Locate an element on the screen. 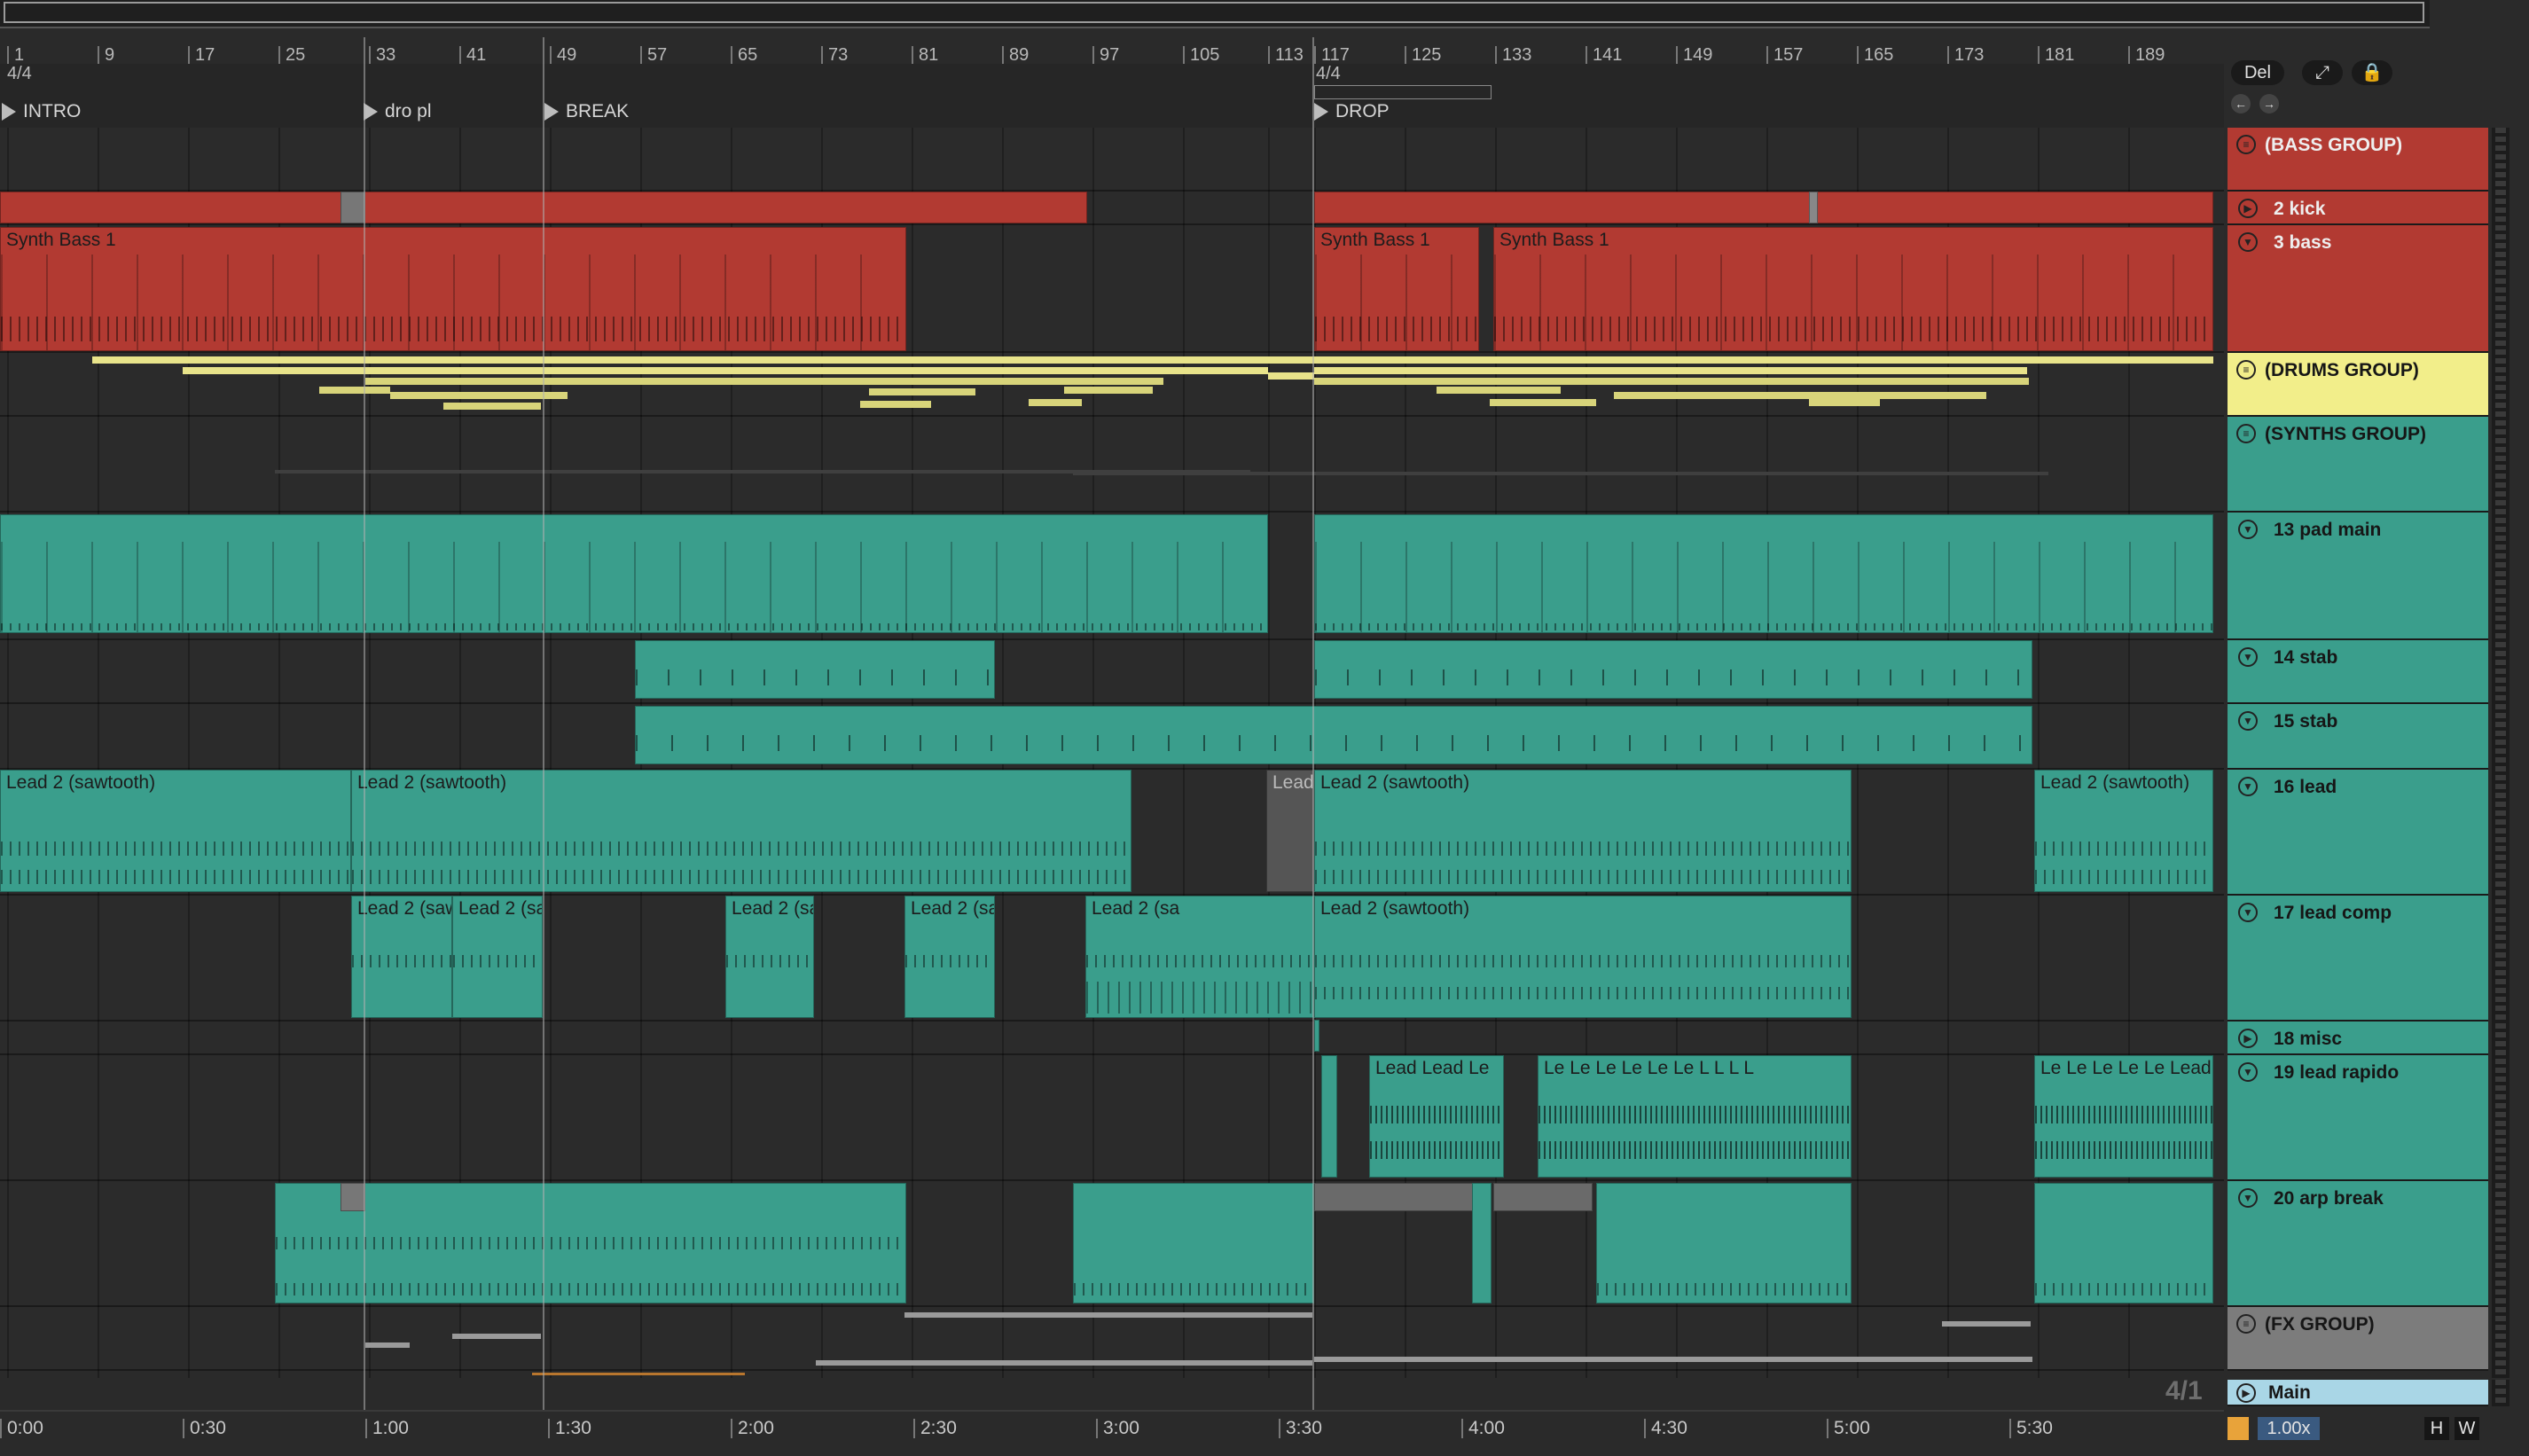 Image resolution: width=2529 pixels, height=1456 pixels. clip-arp-gap is located at coordinates (353, 1197).